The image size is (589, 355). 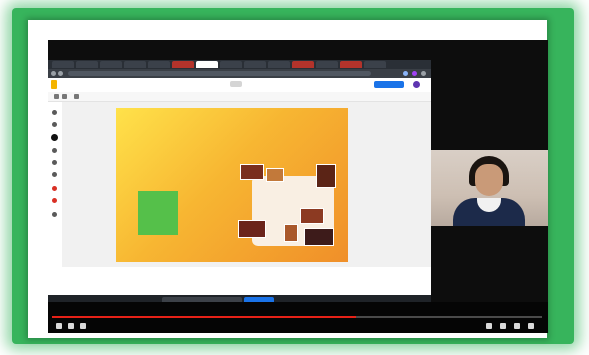 I want to click on url-field, so click(x=219, y=73).